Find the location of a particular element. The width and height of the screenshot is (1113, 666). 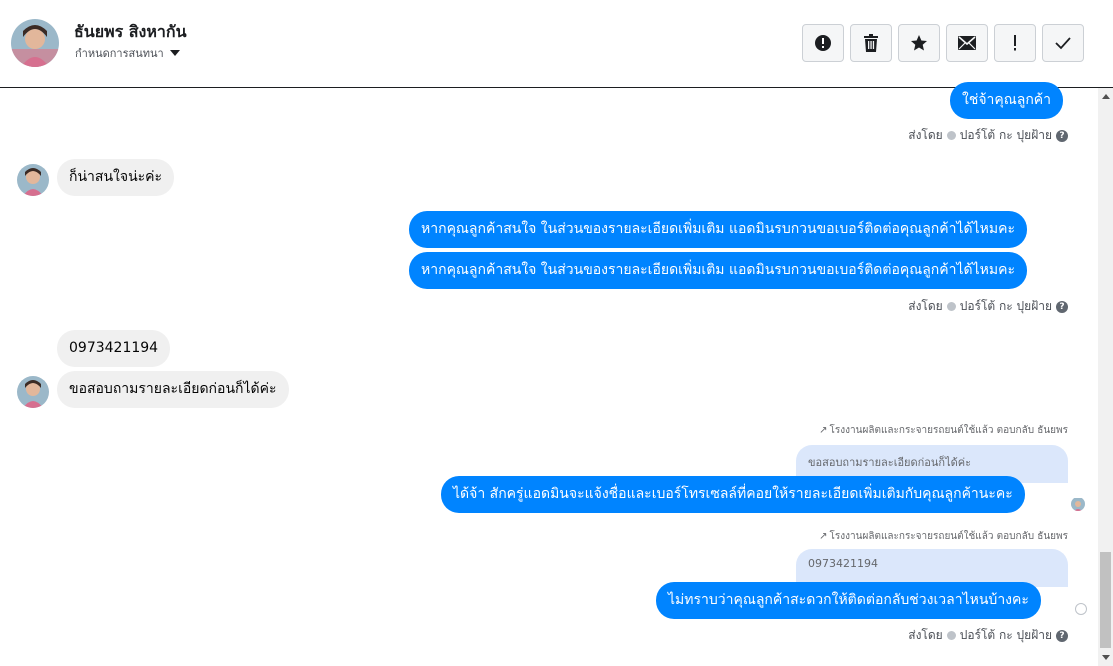

sent-status-icon is located at coordinates (1081, 609).